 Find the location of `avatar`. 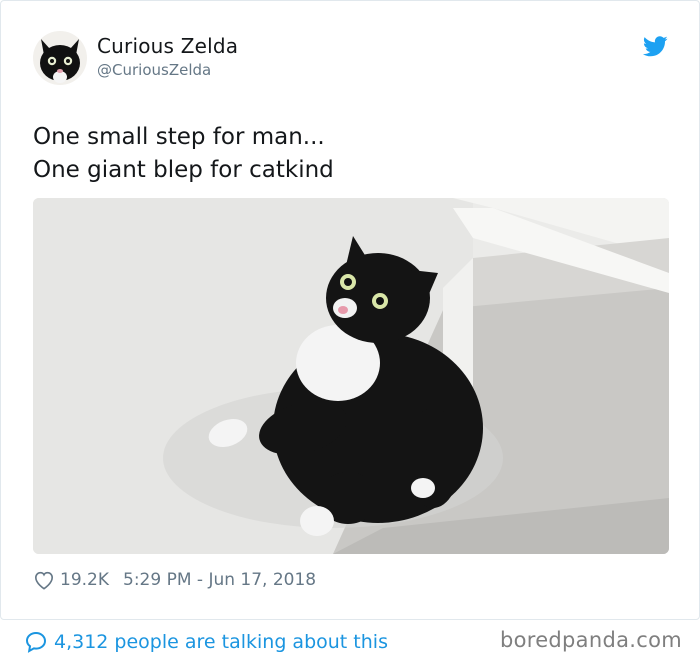

avatar is located at coordinates (60, 58).